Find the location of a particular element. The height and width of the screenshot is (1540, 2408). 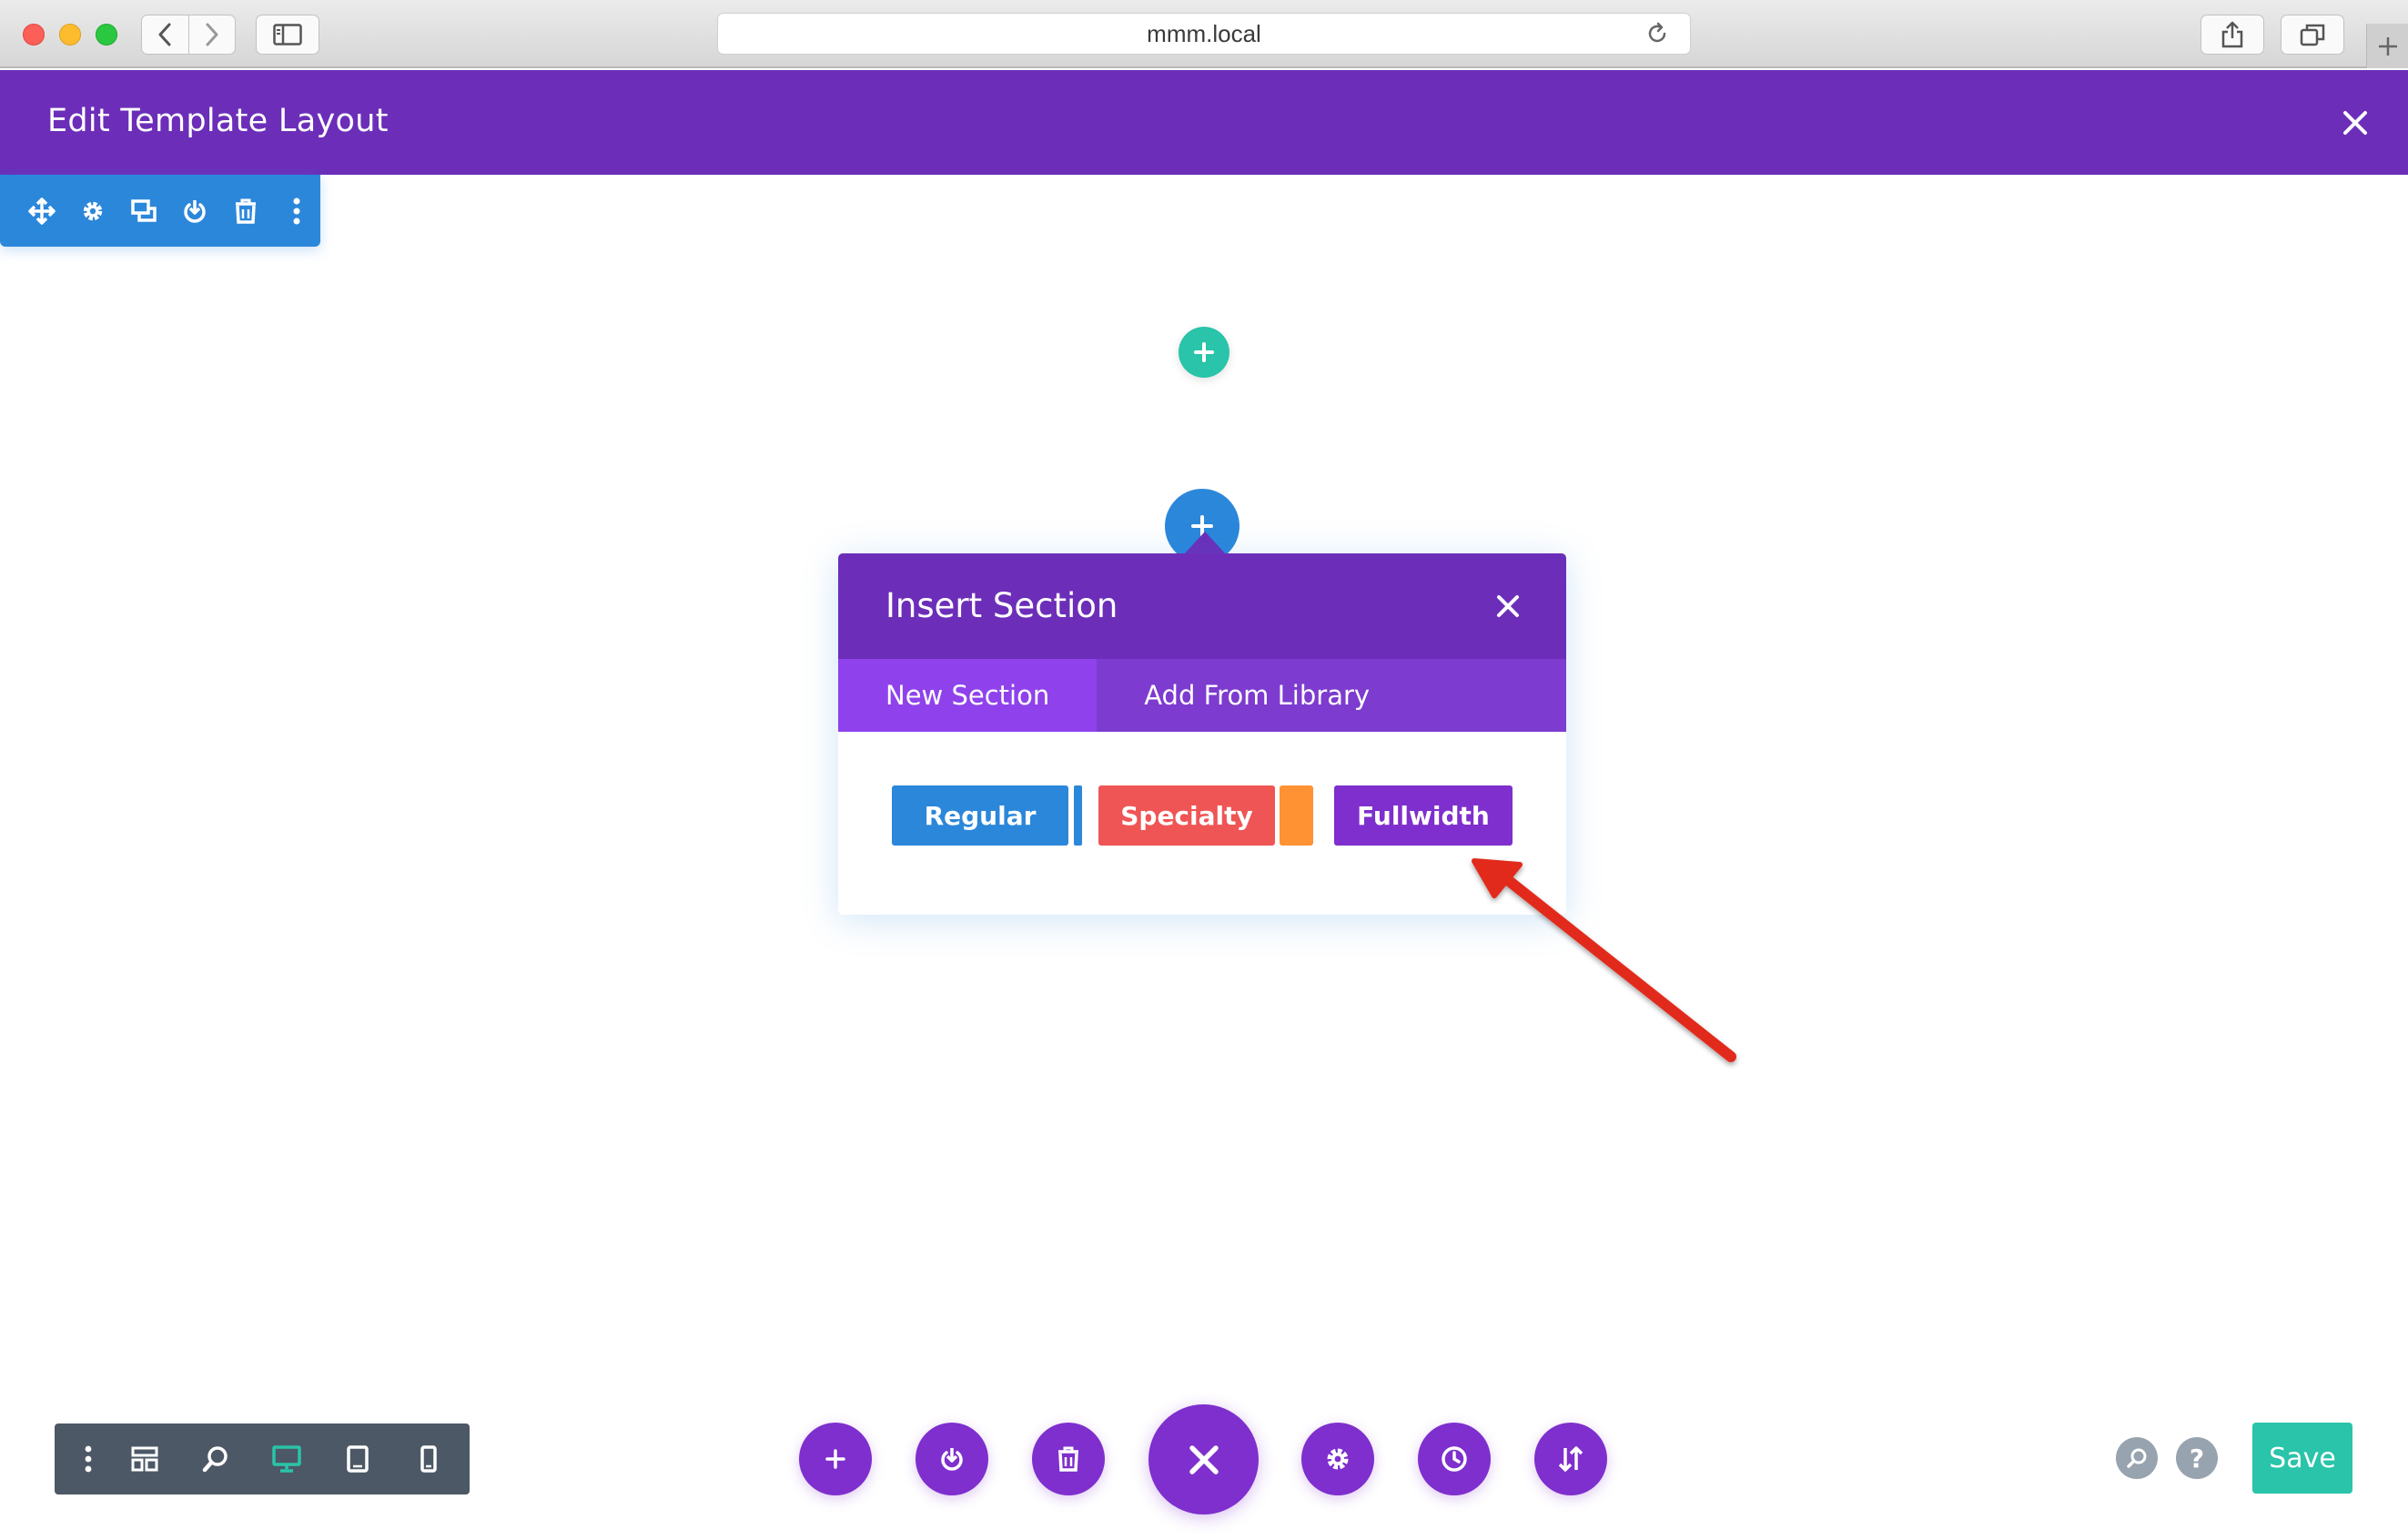

modal-pointer is located at coordinates (1205, 543).